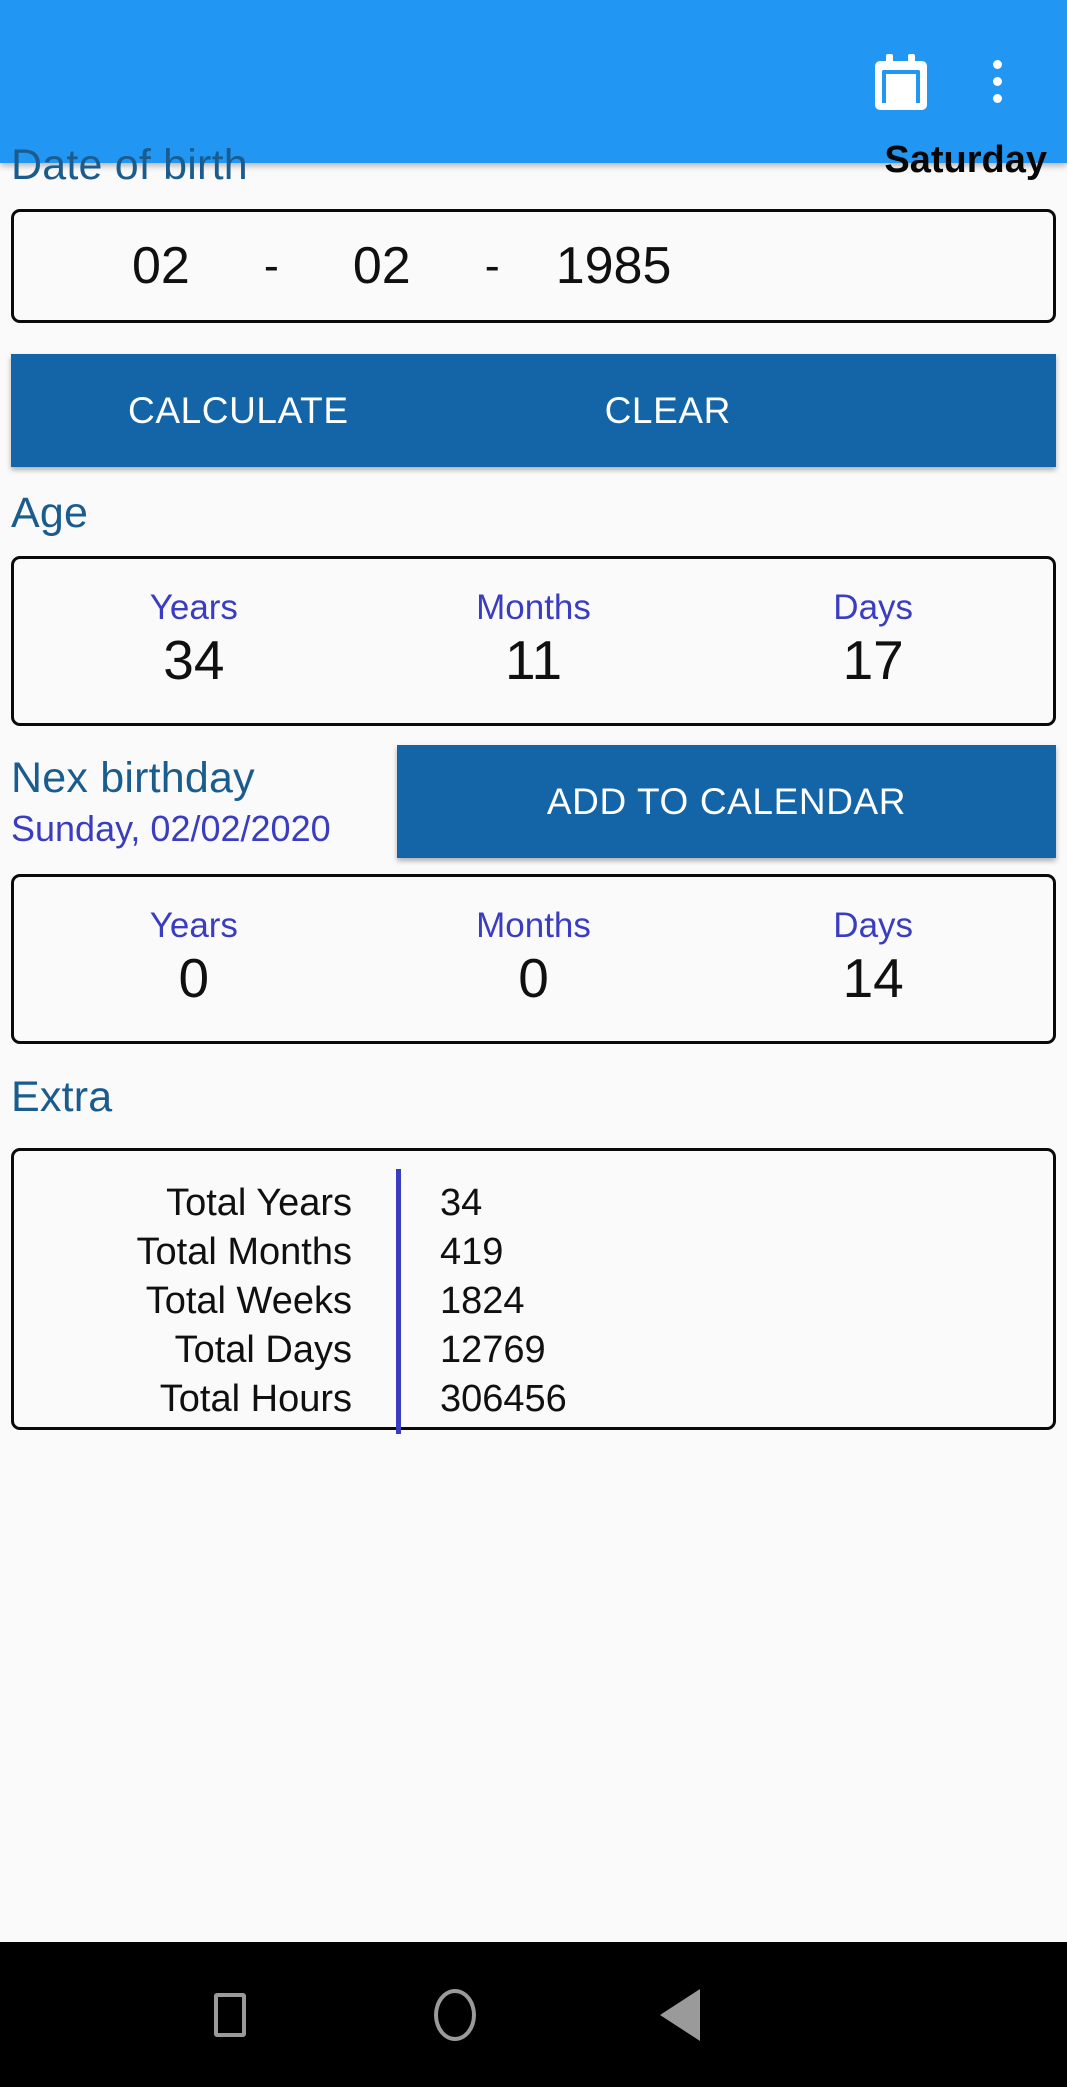 The image size is (1067, 2087). Describe the element at coordinates (472, 1252) in the screenshot. I see `extra-value-total-months: 419` at that location.